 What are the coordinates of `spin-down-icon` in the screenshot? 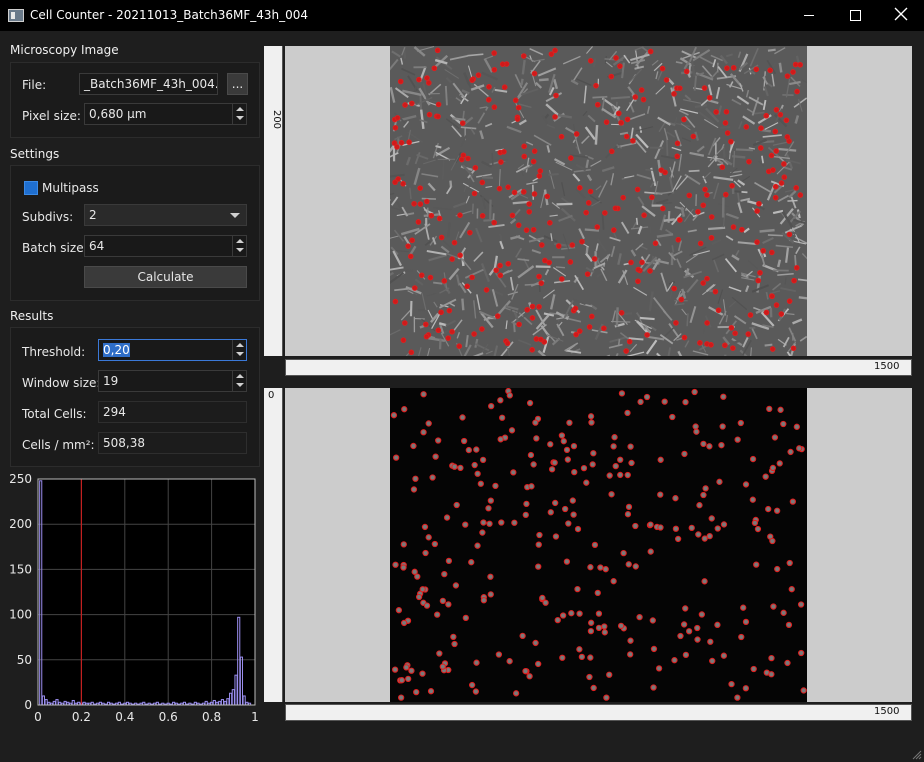 It's located at (240, 385).